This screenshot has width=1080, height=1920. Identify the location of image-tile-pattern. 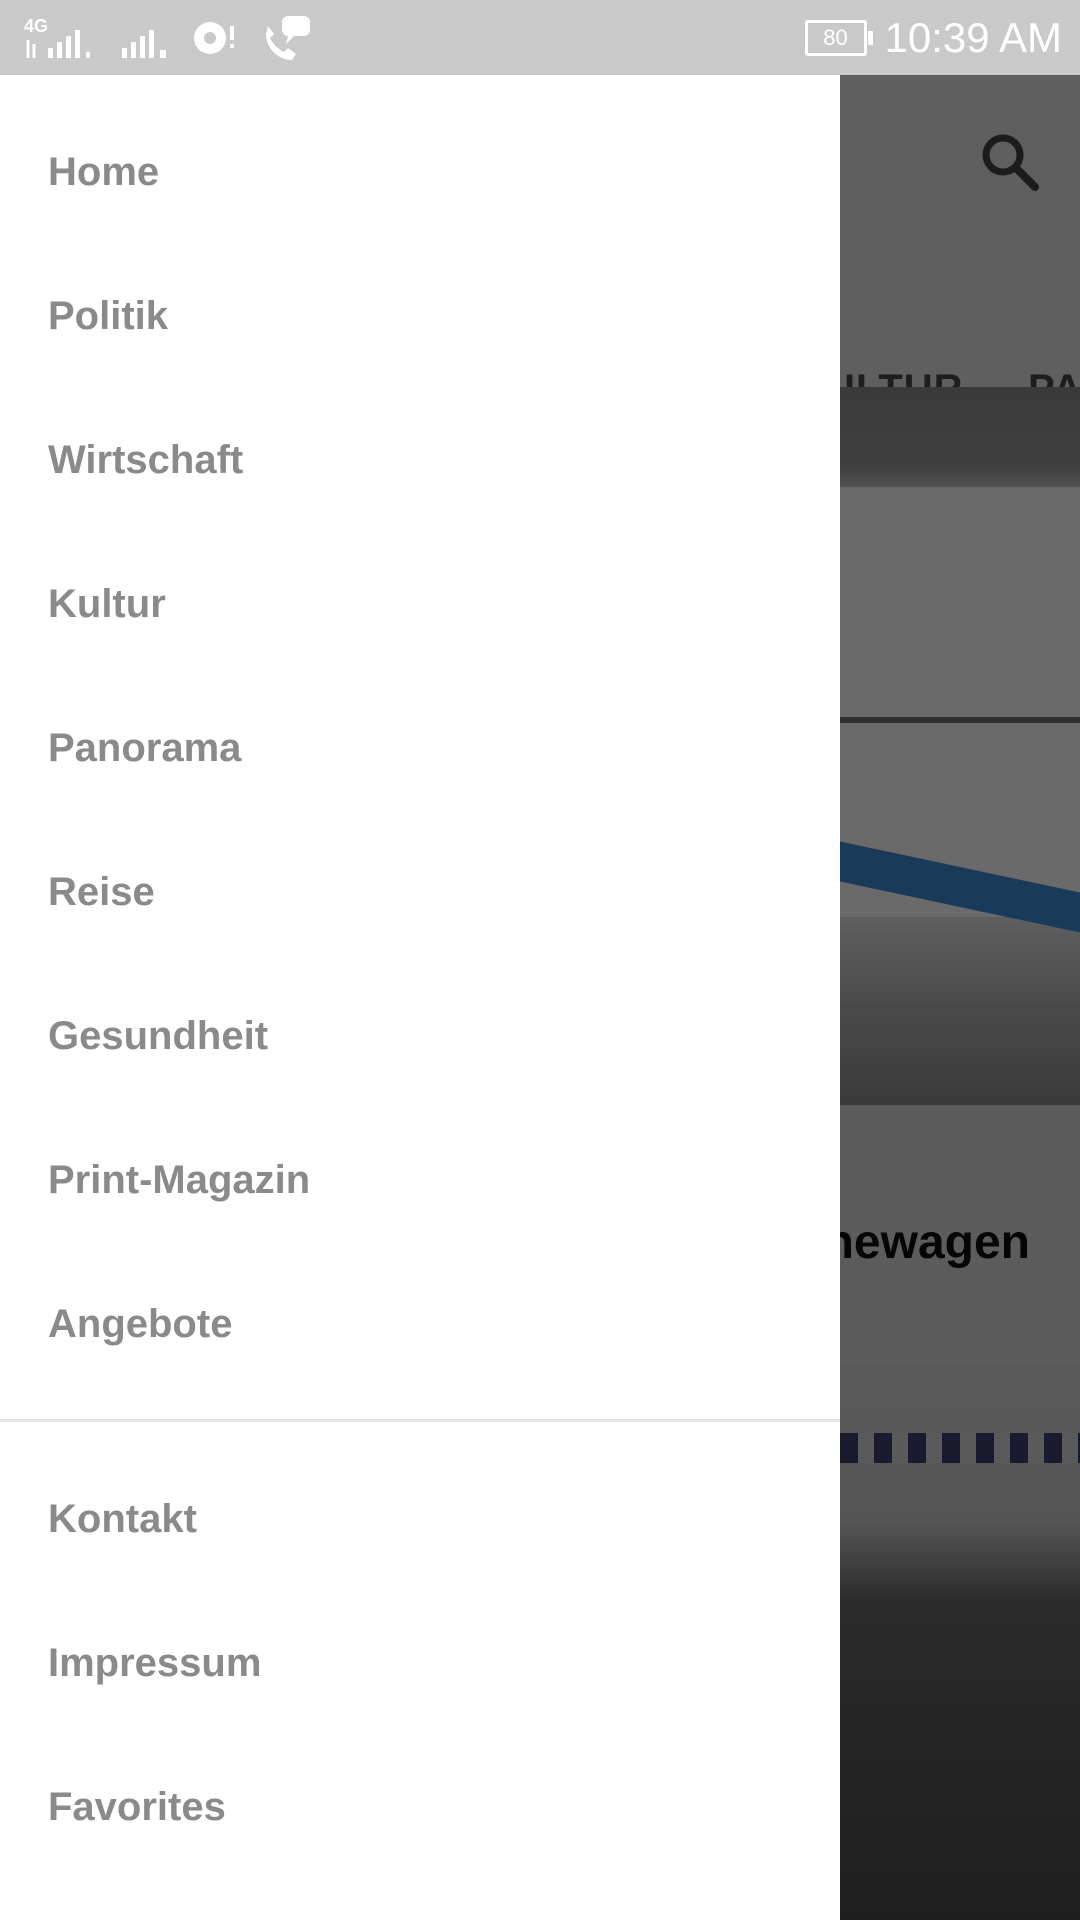
(960, 1448).